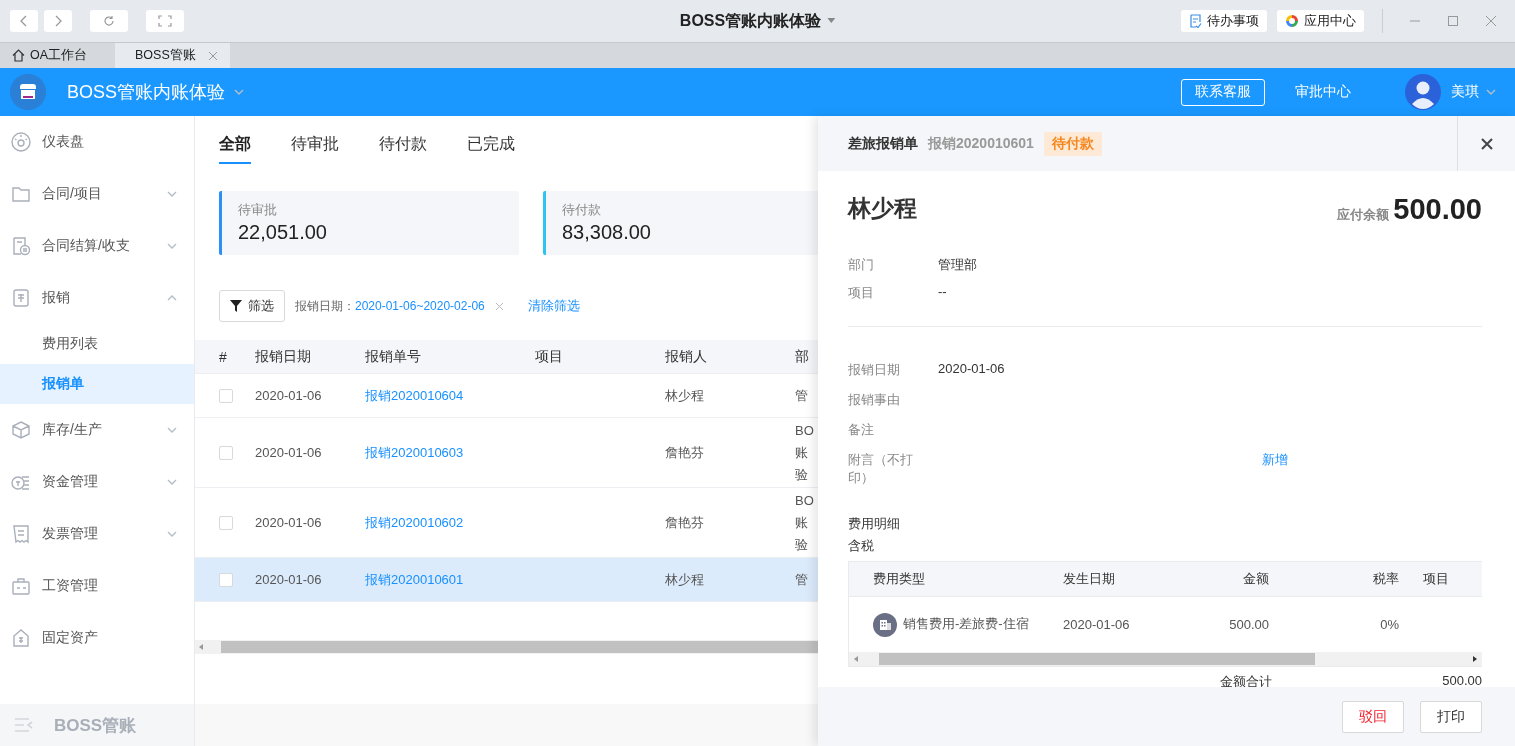 The image size is (1515, 746). I want to click on remove-filter-icon, so click(499, 306).